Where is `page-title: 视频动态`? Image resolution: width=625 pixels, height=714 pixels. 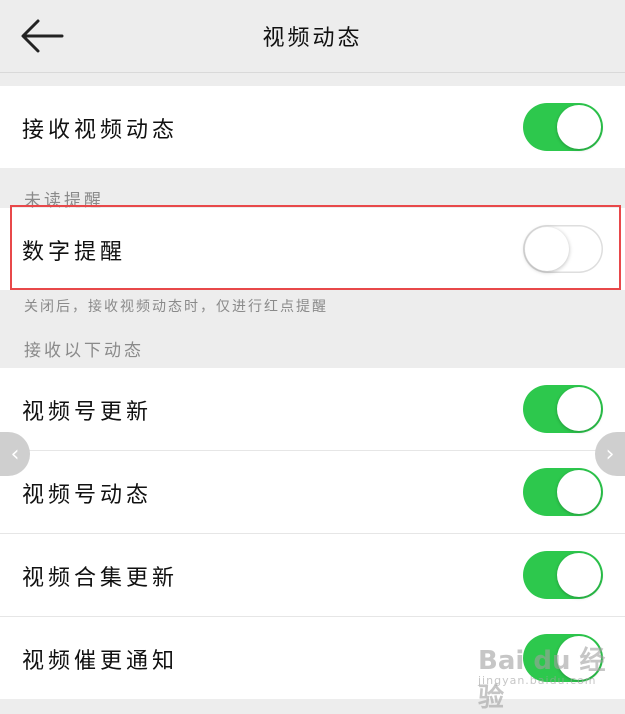 page-title: 视频动态 is located at coordinates (312, 38).